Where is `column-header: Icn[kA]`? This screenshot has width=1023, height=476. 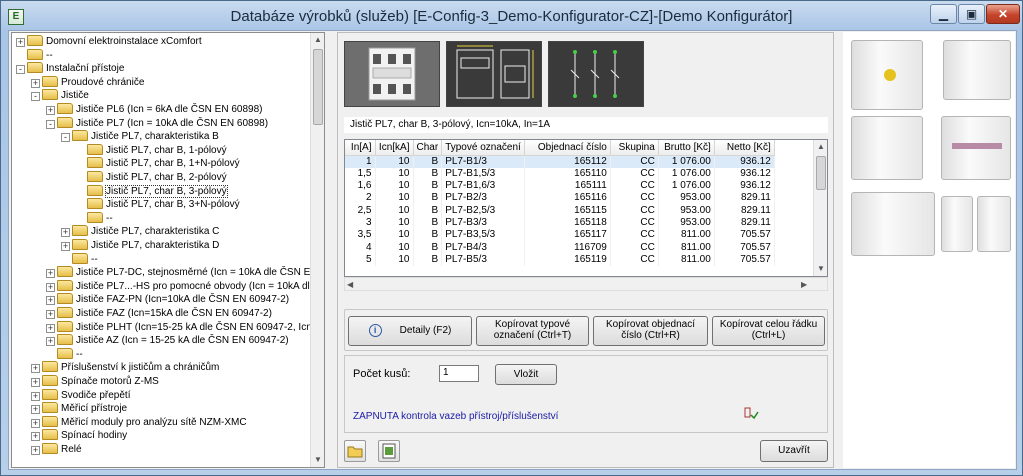
column-header: Icn[kA] is located at coordinates (394, 148).